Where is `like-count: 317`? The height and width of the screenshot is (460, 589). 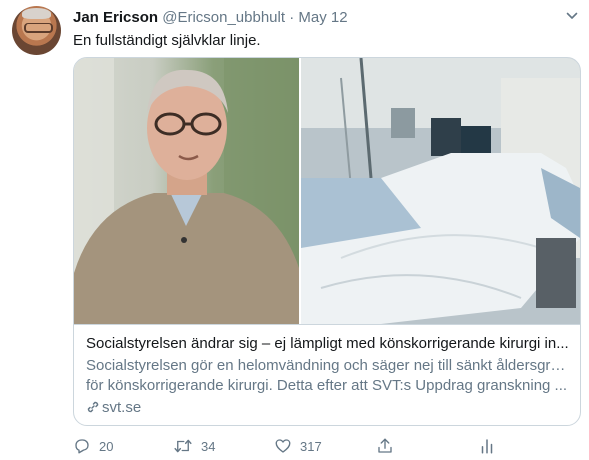 like-count: 317 is located at coordinates (311, 446).